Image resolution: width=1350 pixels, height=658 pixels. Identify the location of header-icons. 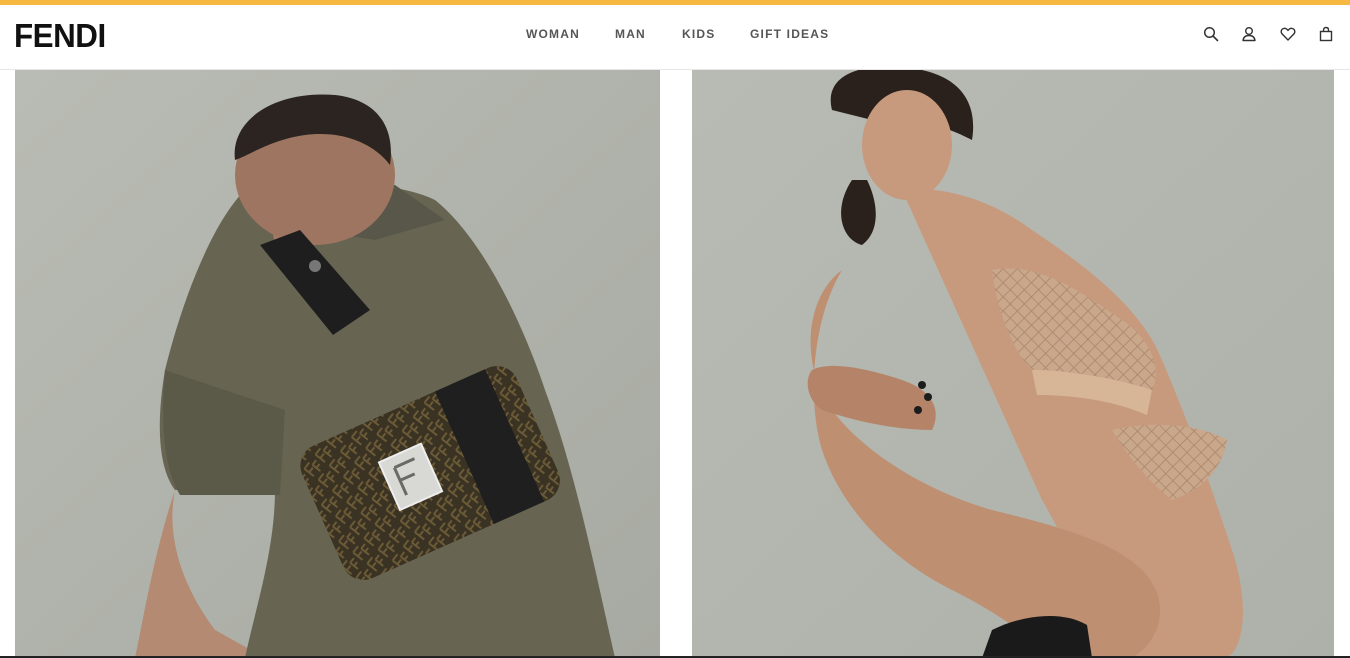
(675, 35).